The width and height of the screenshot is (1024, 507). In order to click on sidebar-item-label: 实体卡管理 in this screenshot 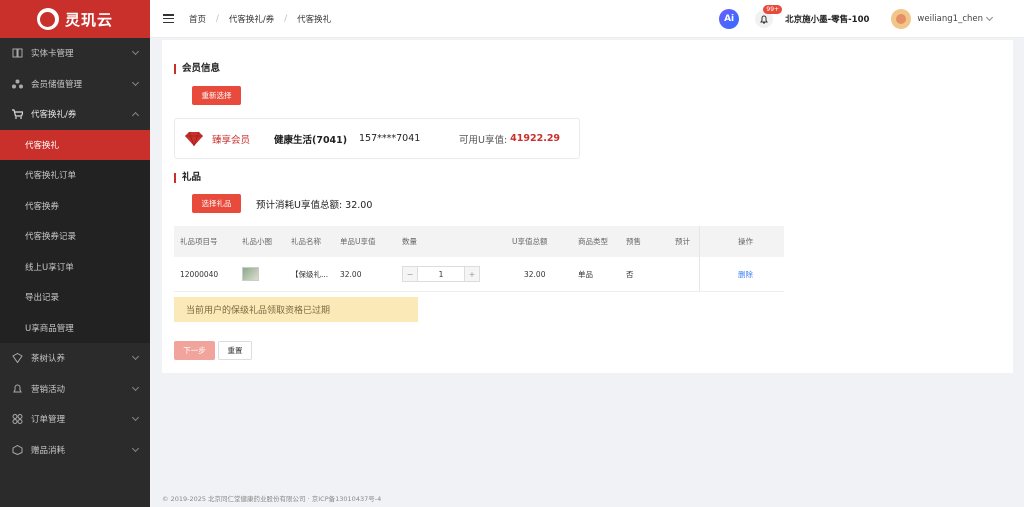, I will do `click(52, 54)`.